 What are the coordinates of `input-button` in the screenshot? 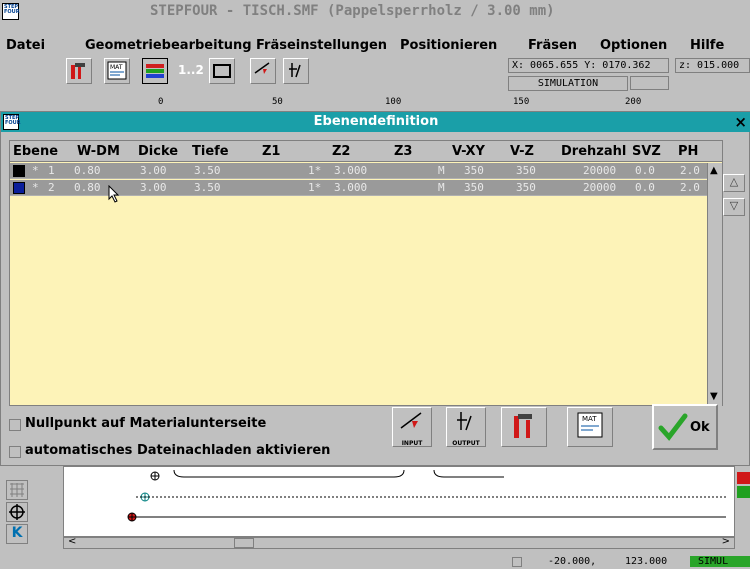 It's located at (263, 71).